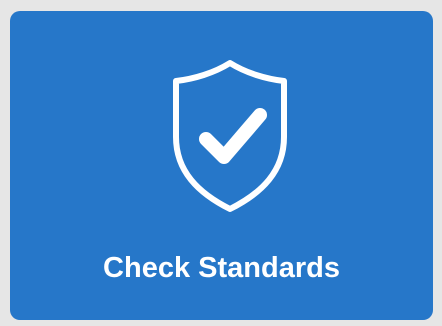  What do you see at coordinates (230, 137) in the screenshot?
I see `shield-check-icon` at bounding box center [230, 137].